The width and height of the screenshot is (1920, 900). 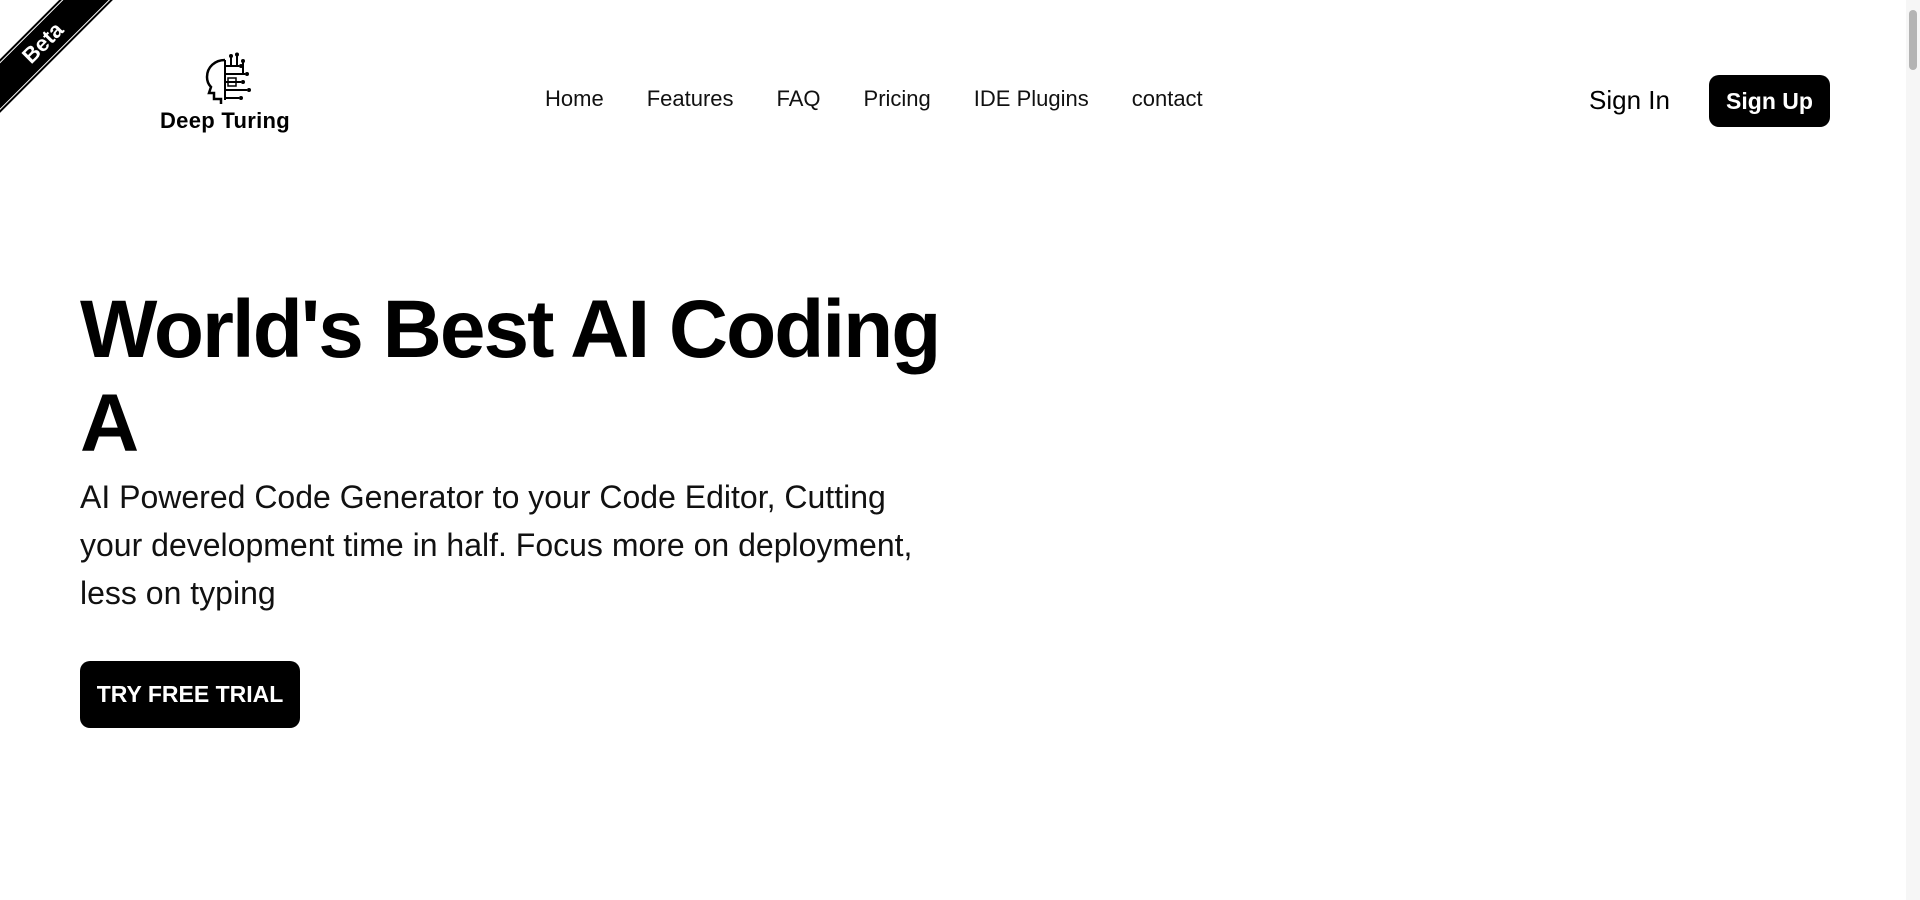 I want to click on beta-ribbon-label: Beta, so click(x=42, y=42).